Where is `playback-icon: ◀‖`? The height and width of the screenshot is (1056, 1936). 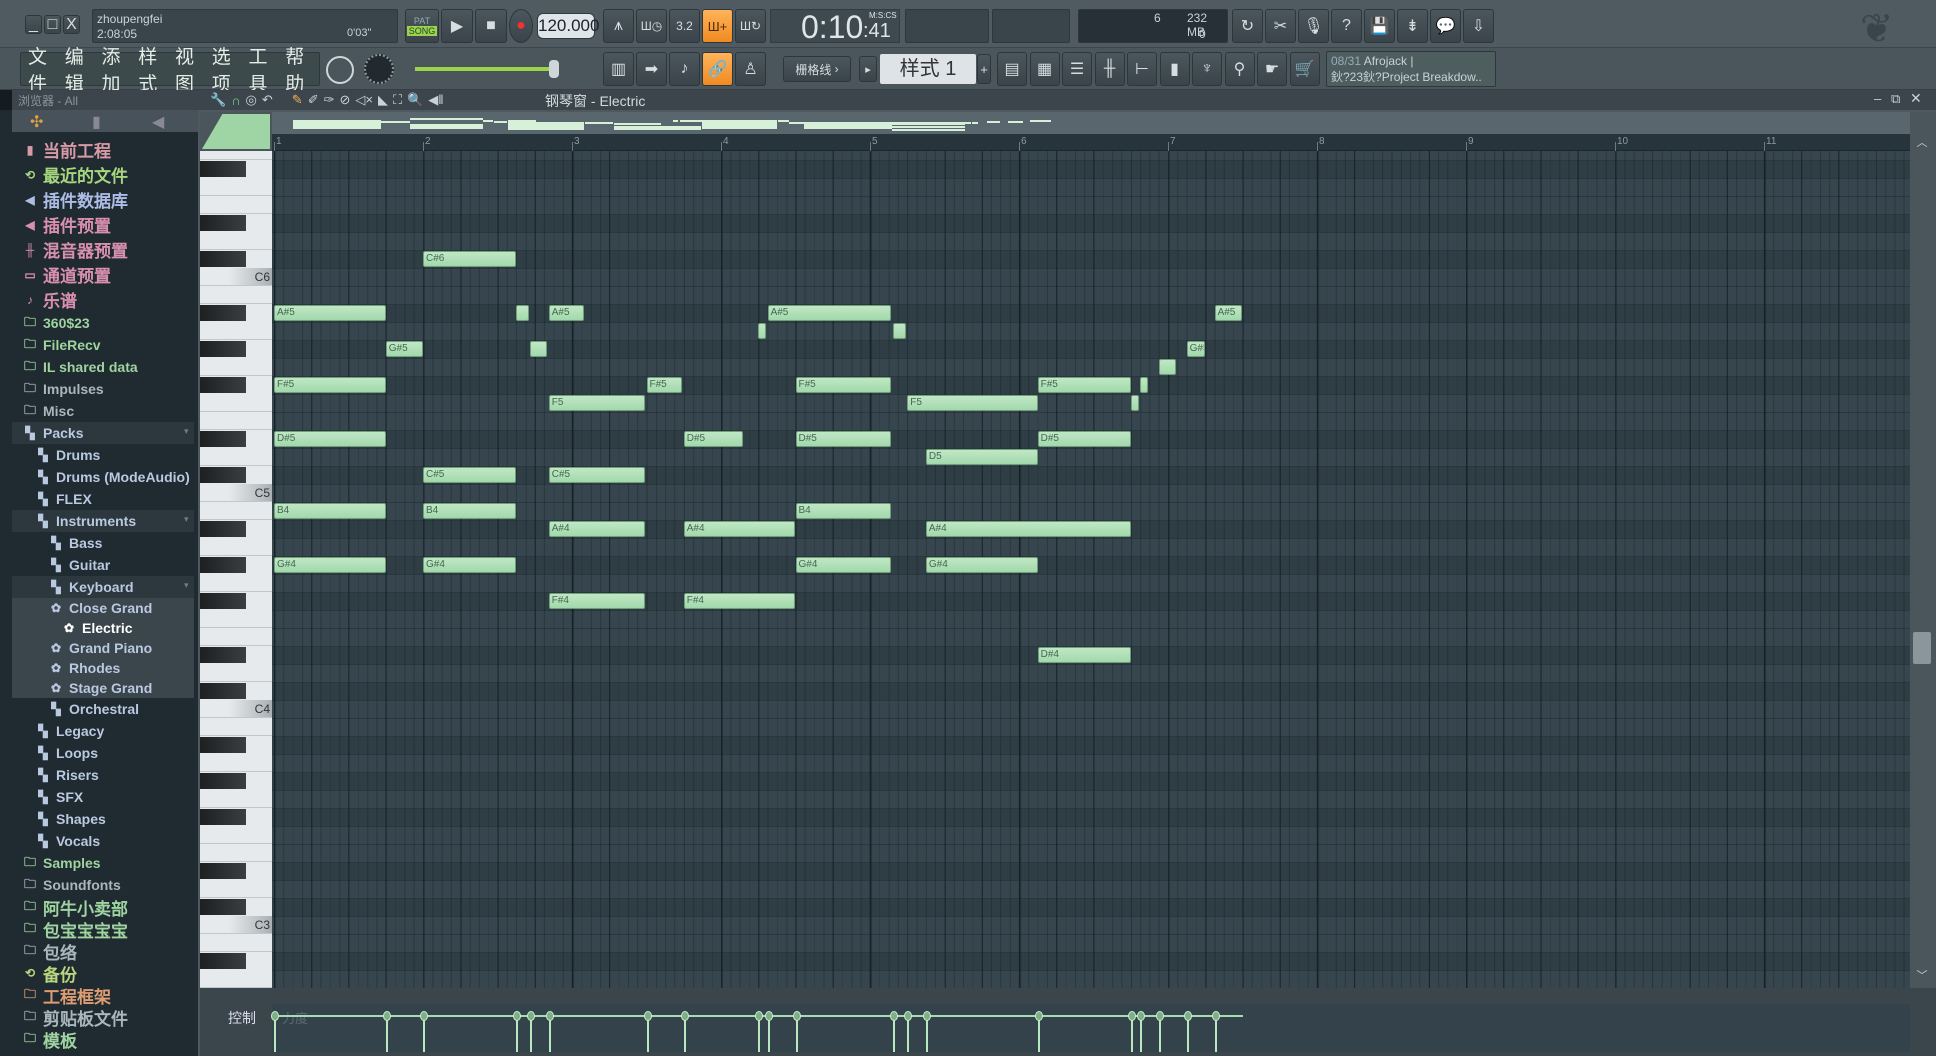 playback-icon: ◀‖ is located at coordinates (435, 100).